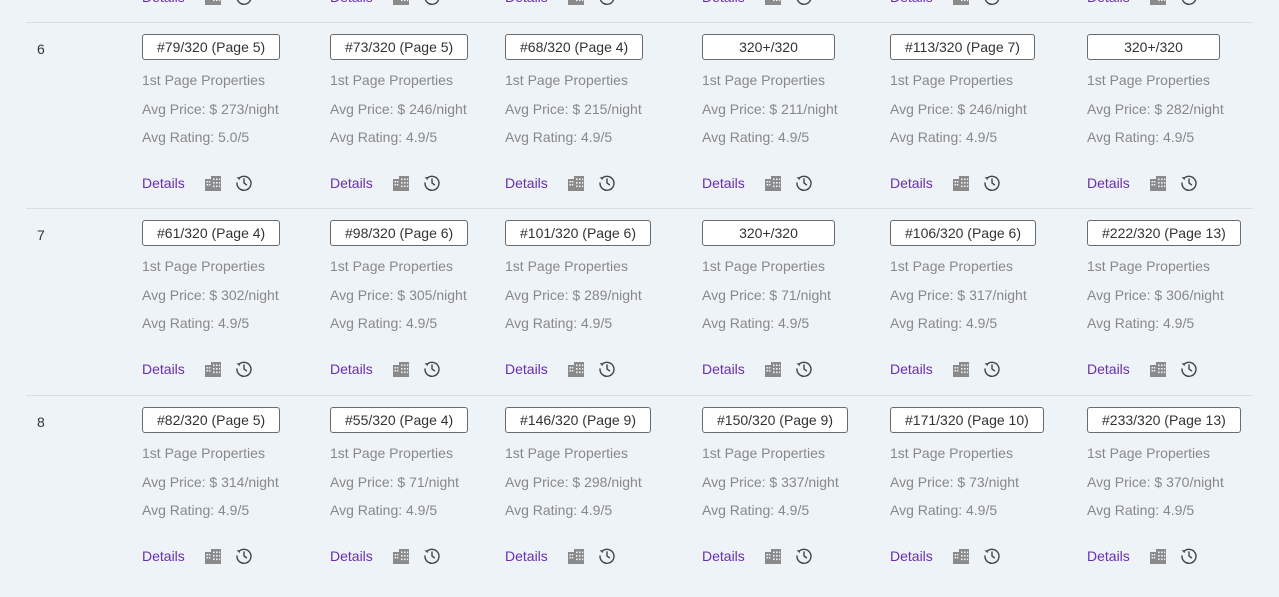 Image resolution: width=1279 pixels, height=597 pixels. Describe the element at coordinates (196, 137) in the screenshot. I see `avg-rating-text: Avg Rating: 5.0/5` at that location.